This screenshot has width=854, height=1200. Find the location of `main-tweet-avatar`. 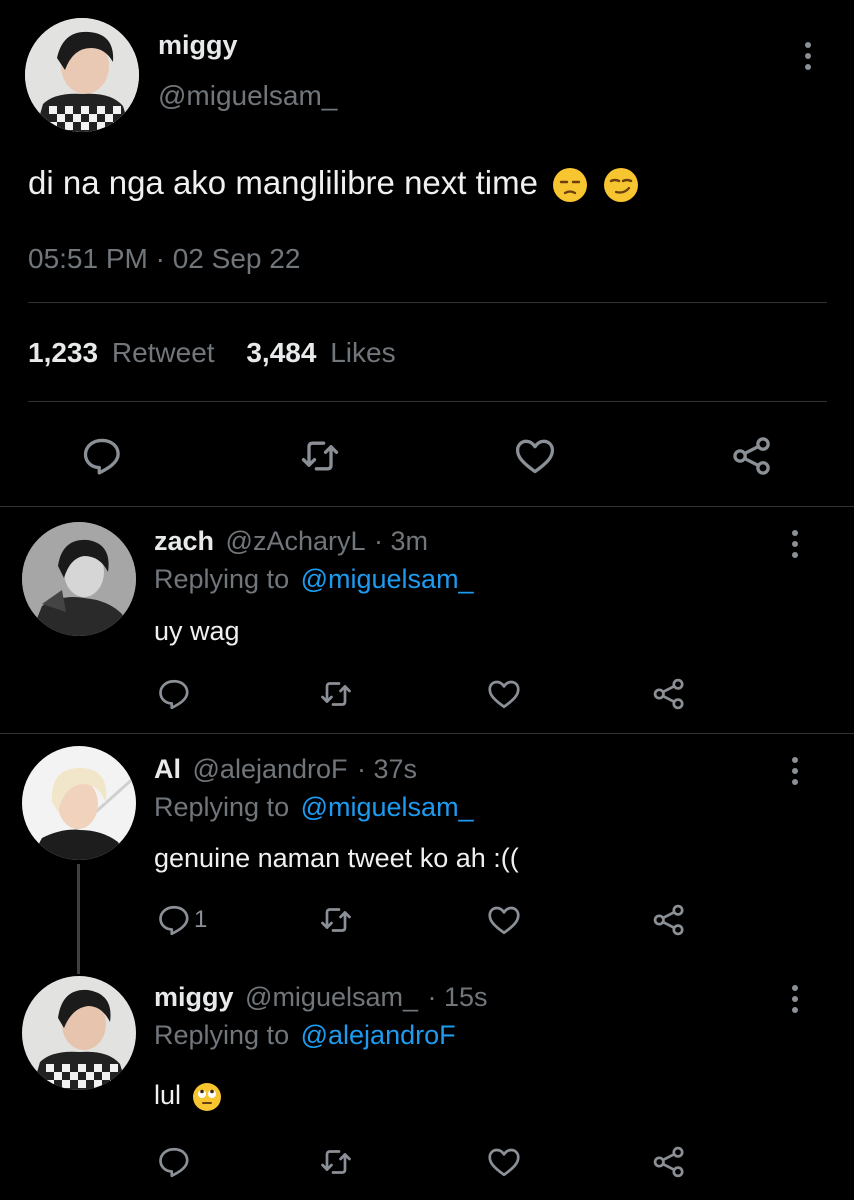

main-tweet-avatar is located at coordinates (82, 75).